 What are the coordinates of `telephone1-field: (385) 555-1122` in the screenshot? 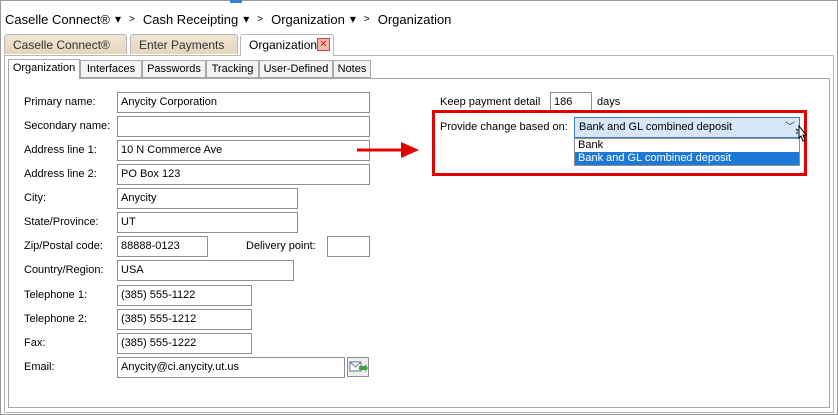 It's located at (184, 295).